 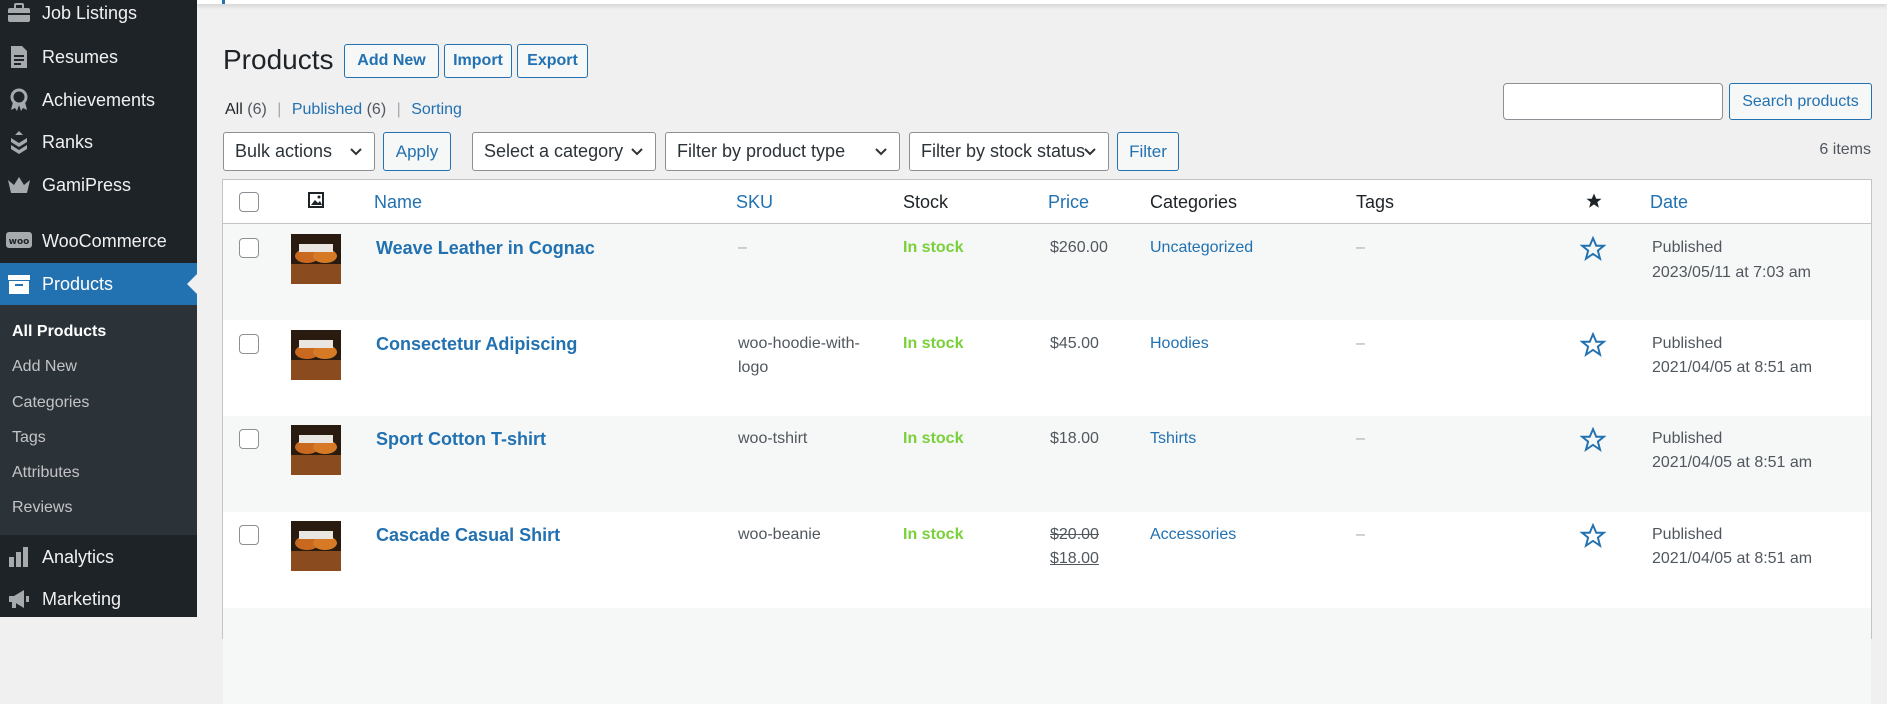 I want to click on column-tags: Tags, so click(x=1375, y=202).